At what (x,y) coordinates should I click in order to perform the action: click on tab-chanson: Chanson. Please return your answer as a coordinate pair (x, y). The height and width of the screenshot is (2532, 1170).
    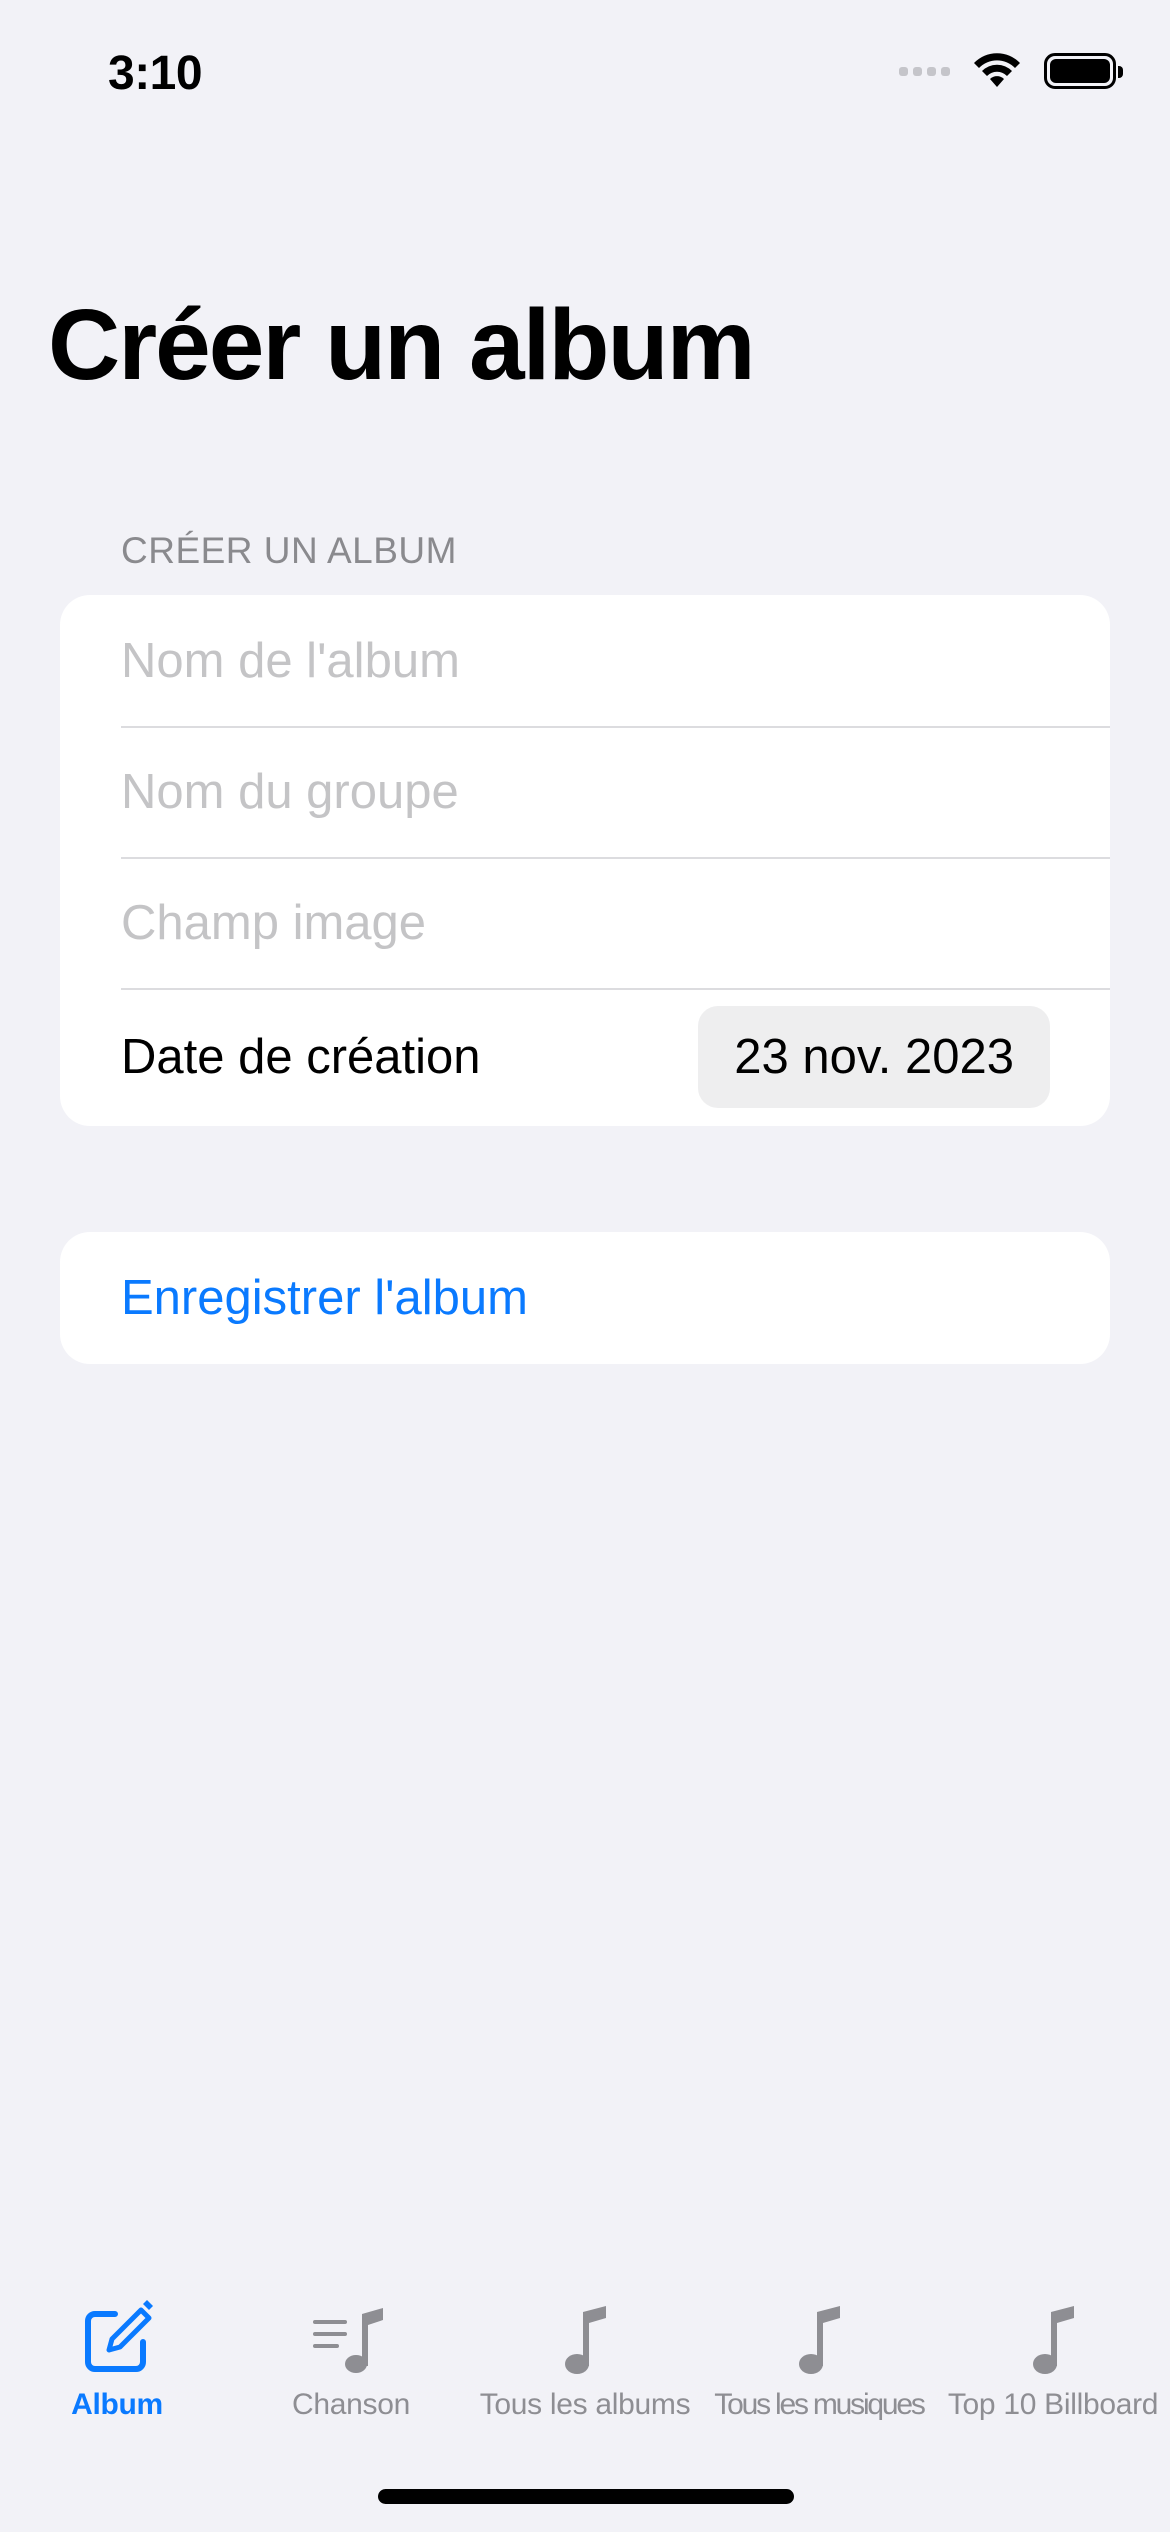
    Looking at the image, I should click on (351, 2360).